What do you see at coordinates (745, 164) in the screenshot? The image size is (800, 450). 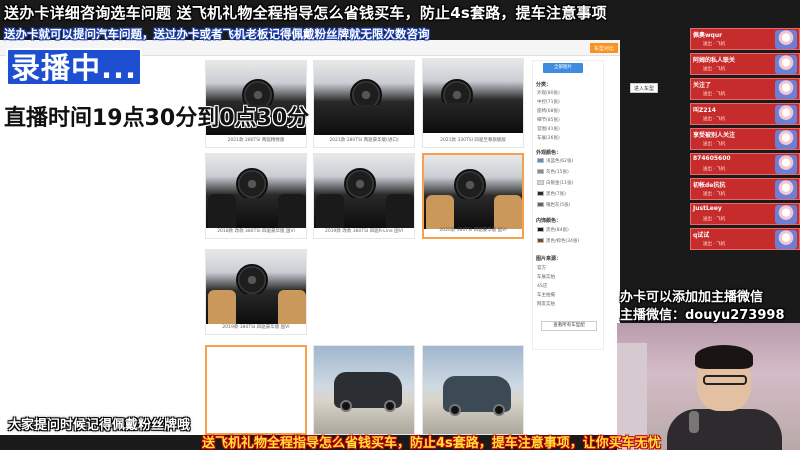 I see `chat-message: 874605600 送出 · 飞机` at bounding box center [745, 164].